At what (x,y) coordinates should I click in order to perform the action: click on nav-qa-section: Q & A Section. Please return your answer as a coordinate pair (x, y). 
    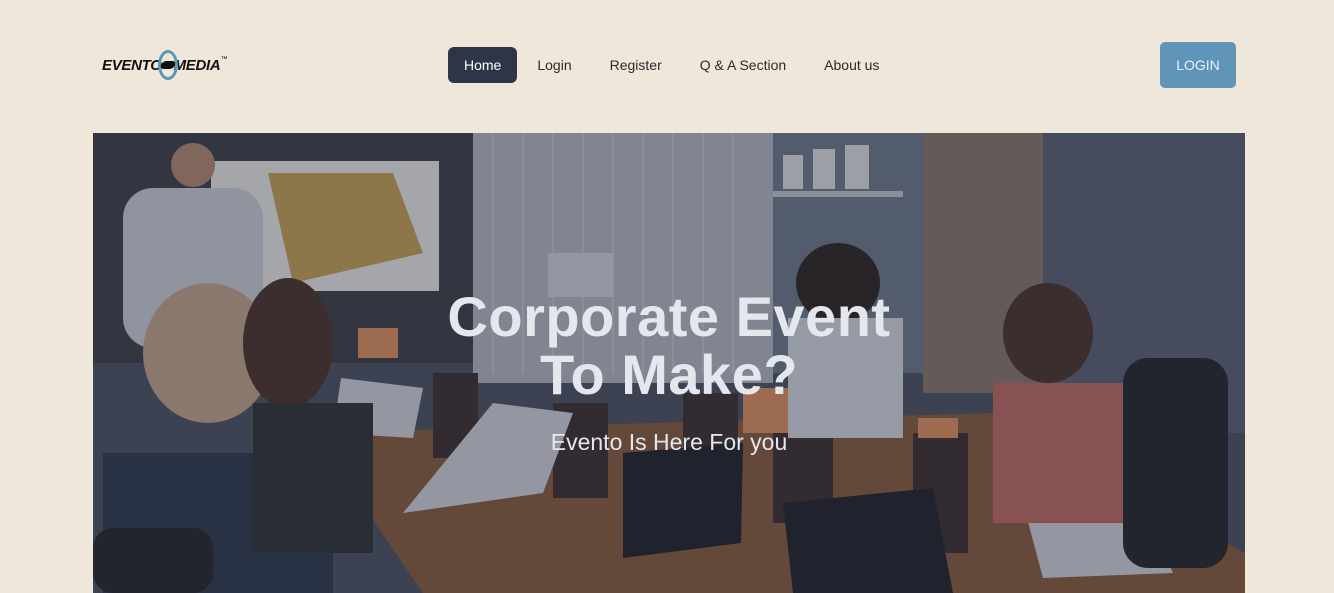
    Looking at the image, I should click on (744, 65).